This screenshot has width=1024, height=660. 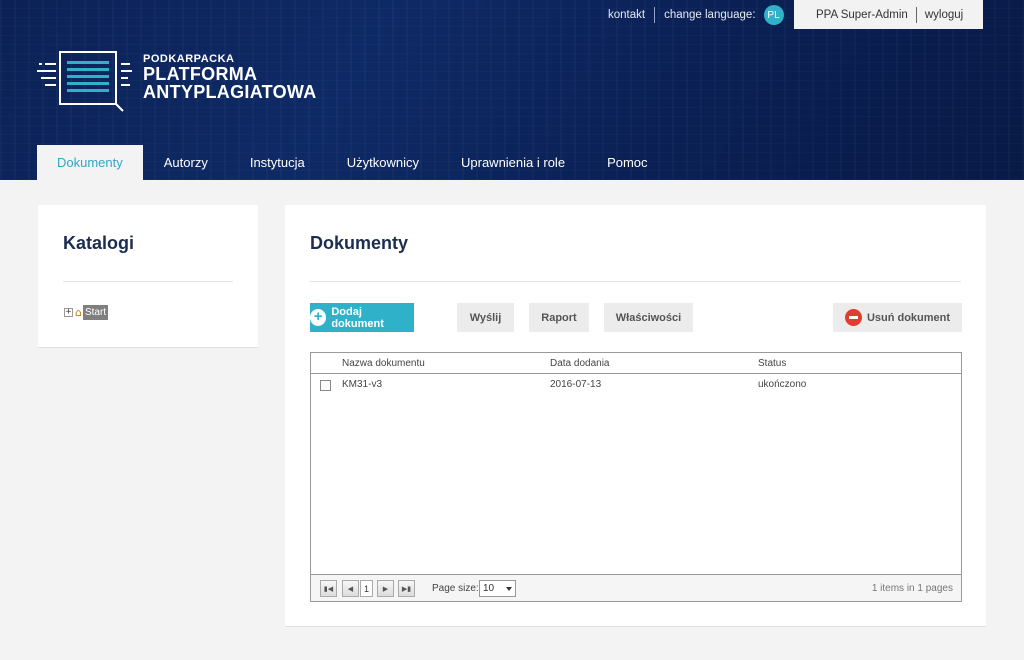 I want to click on catalogs-panel: Katalogi + ⌂ Start, so click(x=148, y=276).